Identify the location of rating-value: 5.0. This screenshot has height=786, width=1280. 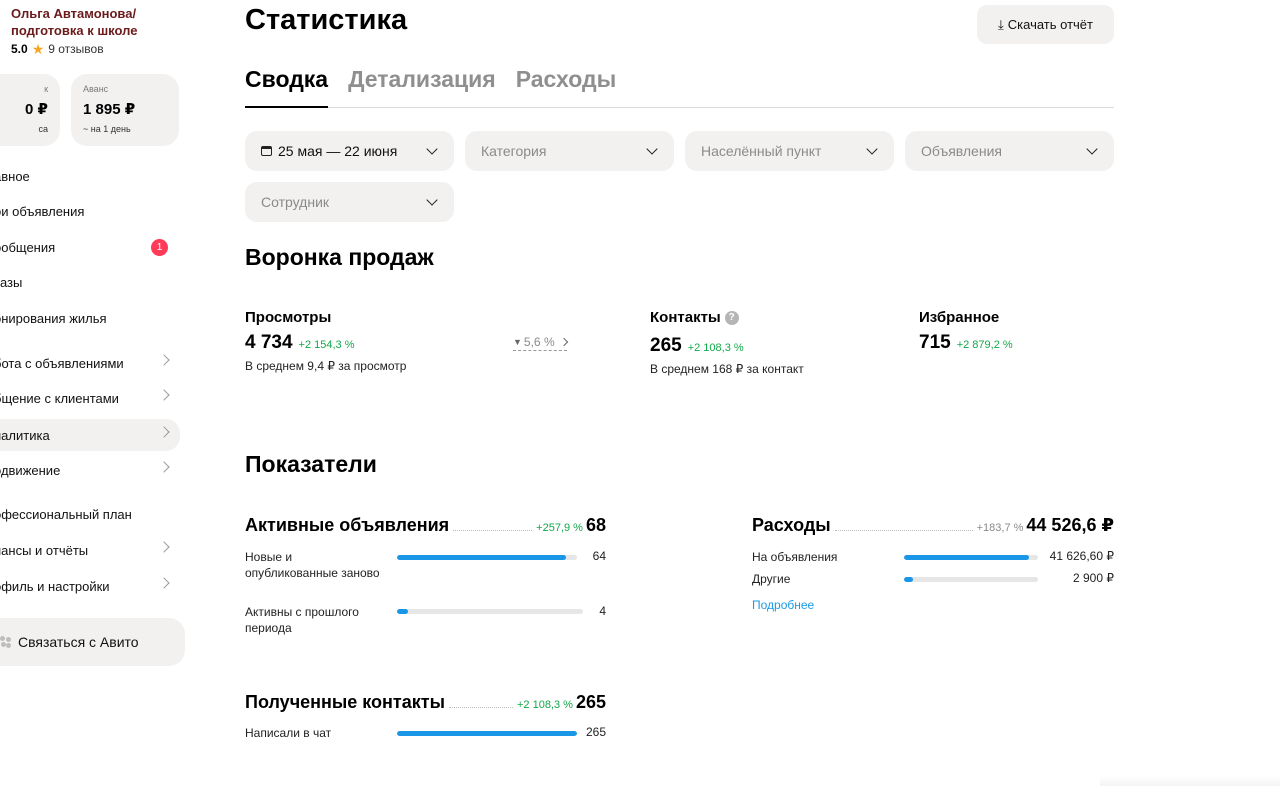
(19, 49).